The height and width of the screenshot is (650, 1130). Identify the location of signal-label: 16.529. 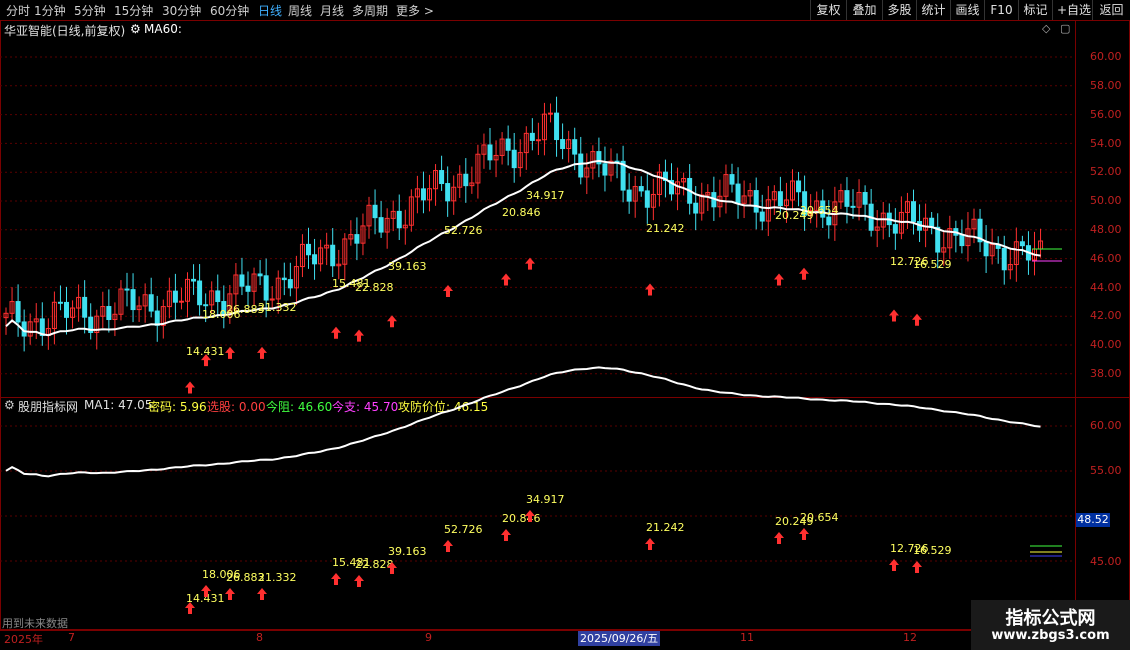
(932, 550).